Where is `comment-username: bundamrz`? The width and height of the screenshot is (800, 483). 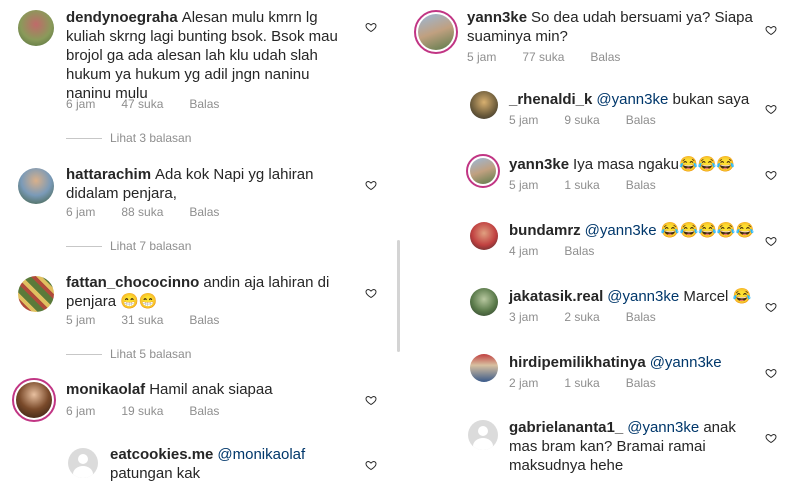 comment-username: bundamrz is located at coordinates (545, 230).